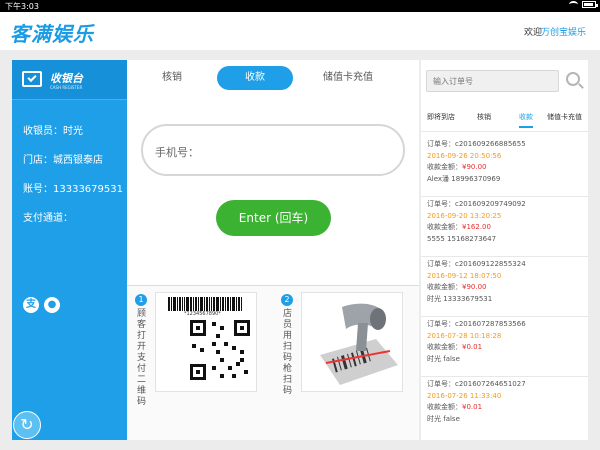 This screenshot has height=450, width=600. Describe the element at coordinates (287, 300) in the screenshot. I see `step-2-number: 2` at that location.